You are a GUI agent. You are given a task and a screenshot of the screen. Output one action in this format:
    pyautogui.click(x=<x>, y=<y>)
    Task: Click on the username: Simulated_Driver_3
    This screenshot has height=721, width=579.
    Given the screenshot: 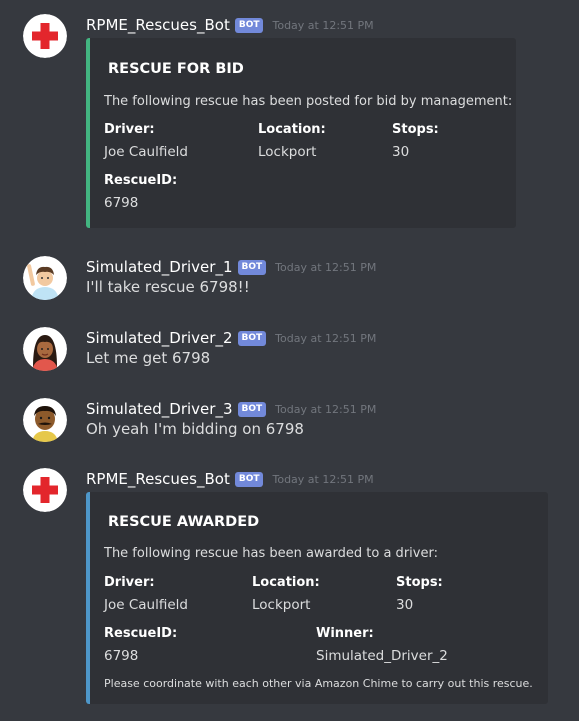 What is the action you would take?
    pyautogui.click(x=159, y=409)
    